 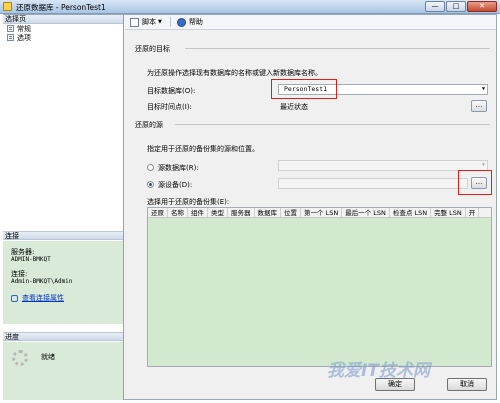 I want to click on script-button: 脚本 ▼, so click(x=146, y=22).